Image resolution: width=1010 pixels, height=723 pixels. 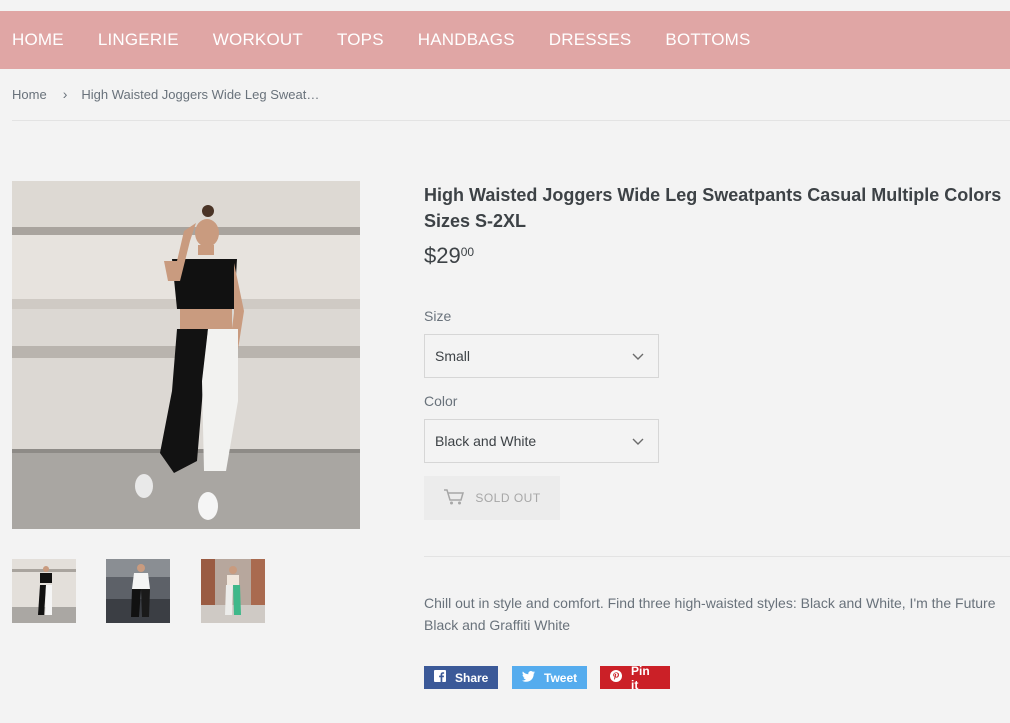 I want to click on facebook-share-label: Share, so click(x=472, y=677).